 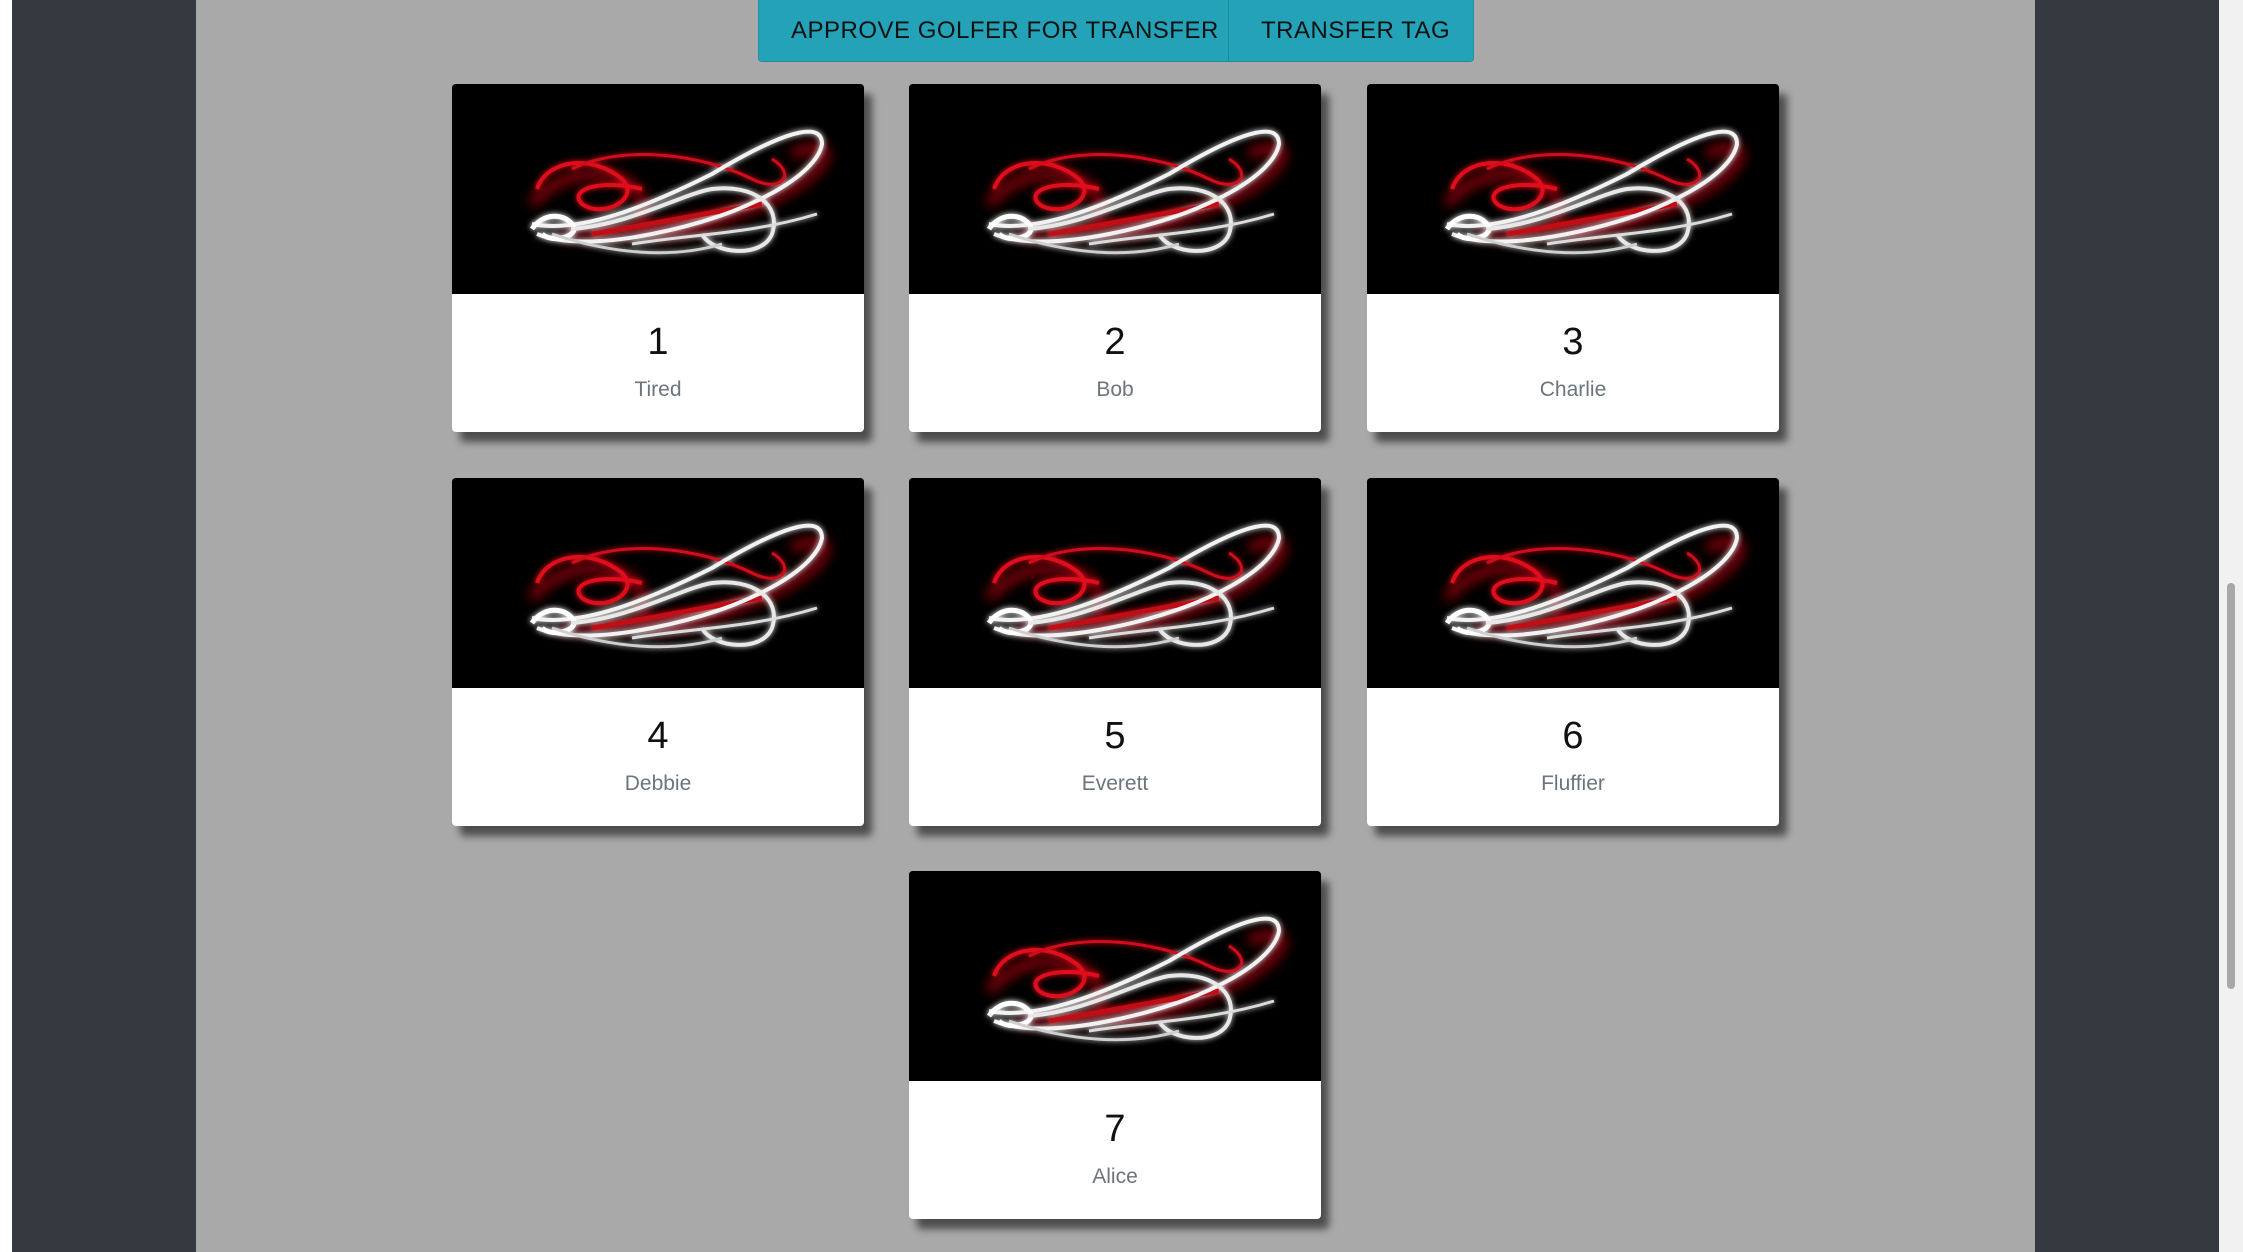 I want to click on transfer-tag-button: TRANSFER TAG, so click(x=1351, y=30).